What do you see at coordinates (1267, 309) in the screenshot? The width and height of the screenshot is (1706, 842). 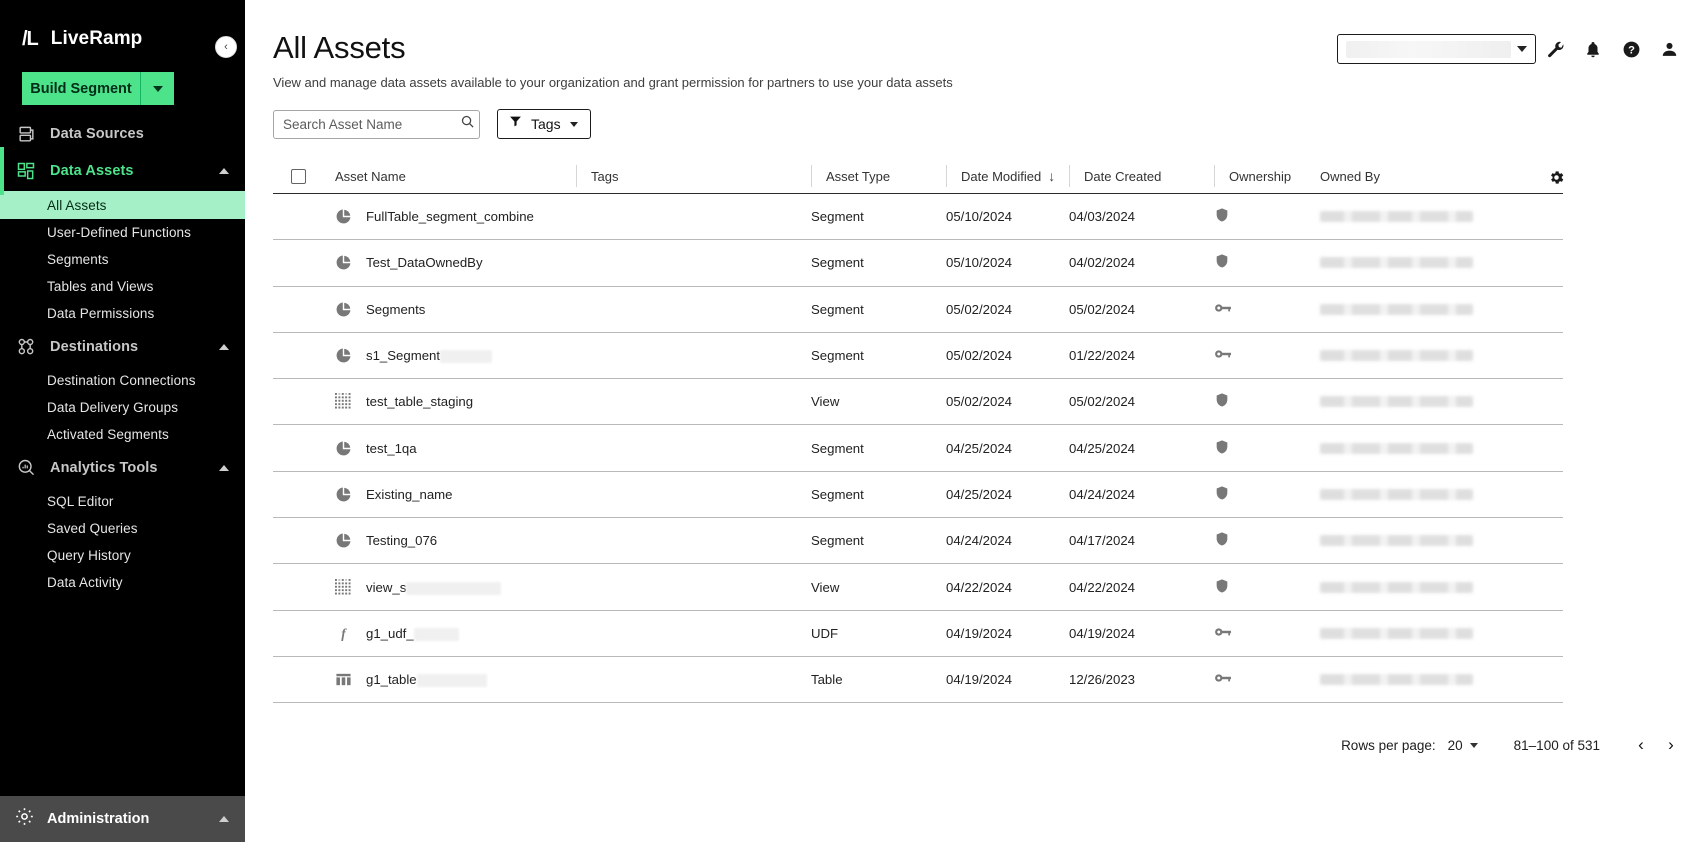 I see `cell-ownership` at bounding box center [1267, 309].